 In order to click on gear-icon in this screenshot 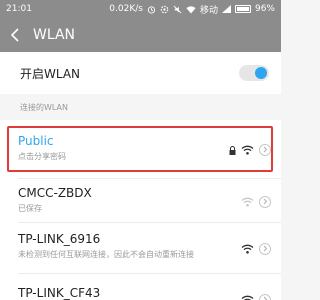, I will do `click(164, 9)`.